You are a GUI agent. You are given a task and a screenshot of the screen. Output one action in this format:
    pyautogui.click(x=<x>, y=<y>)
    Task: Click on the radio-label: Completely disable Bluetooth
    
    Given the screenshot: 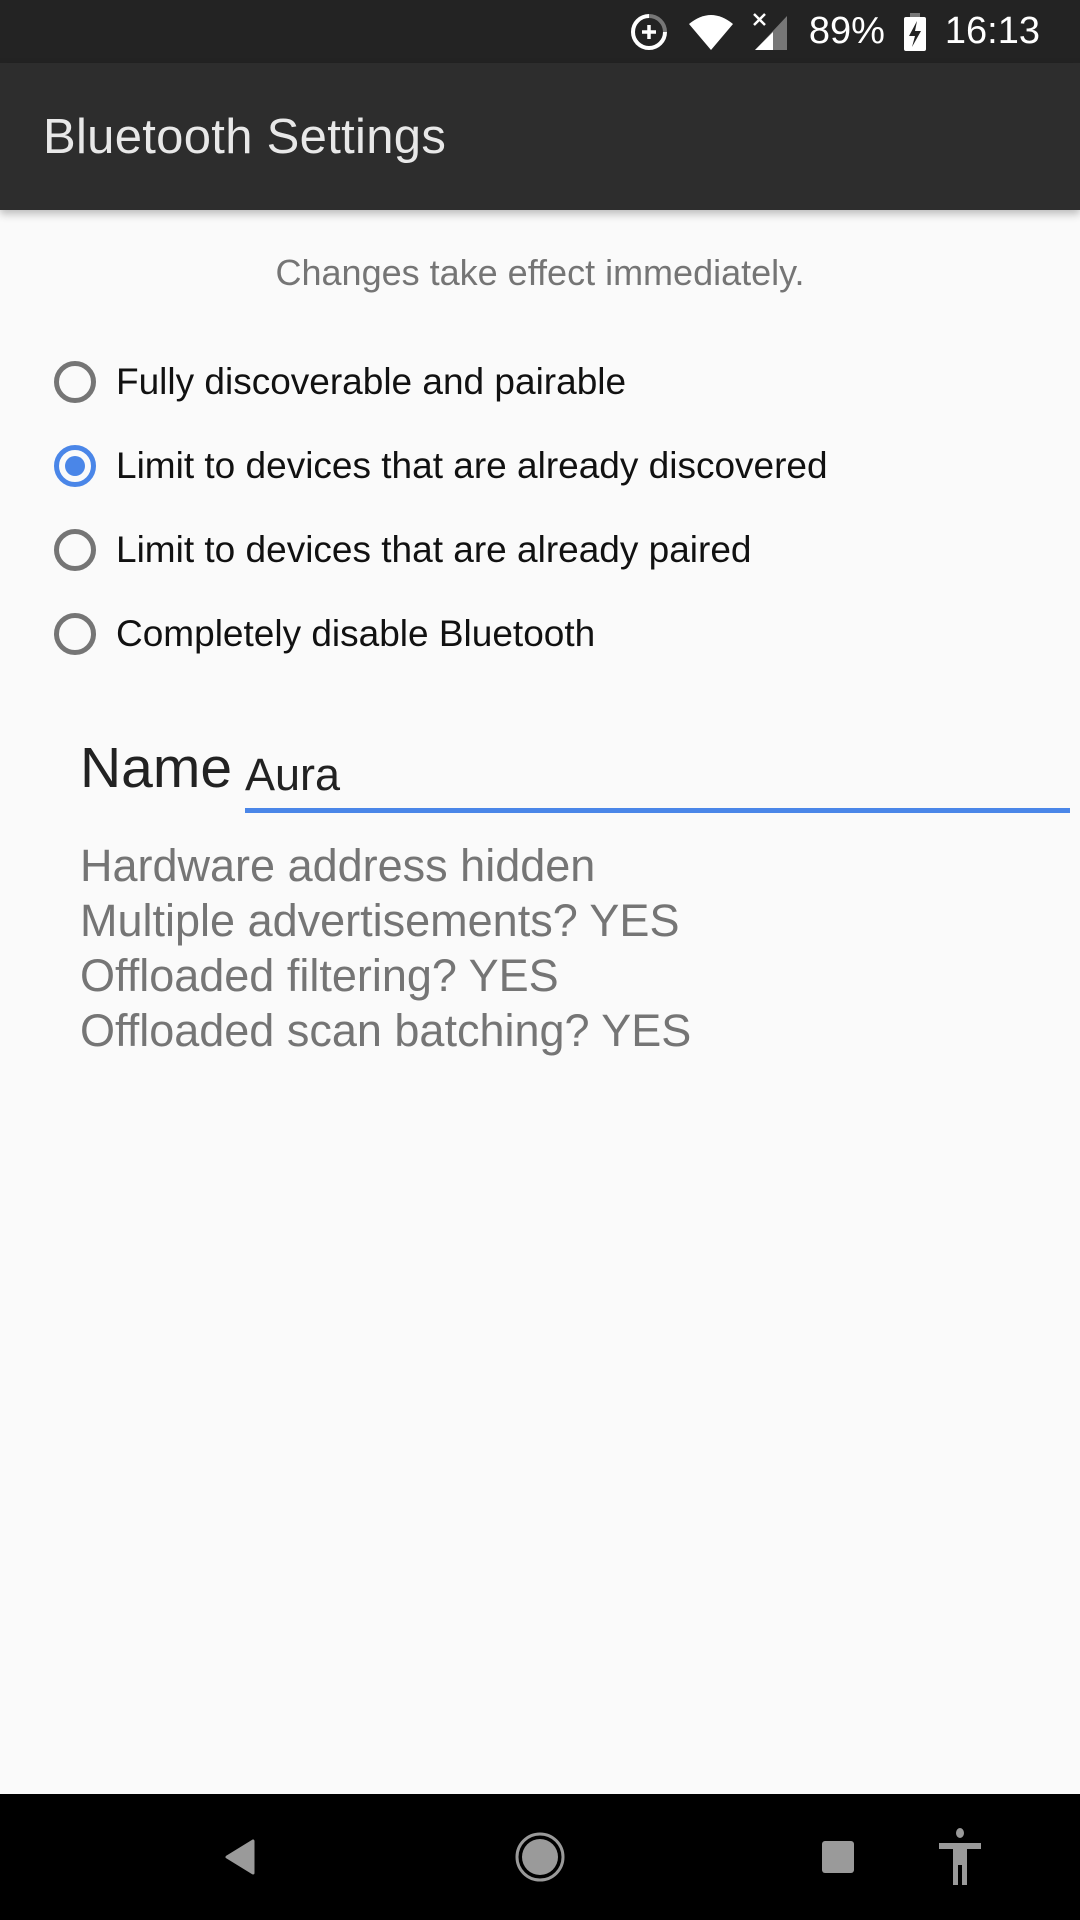 What is the action you would take?
    pyautogui.click(x=356, y=633)
    